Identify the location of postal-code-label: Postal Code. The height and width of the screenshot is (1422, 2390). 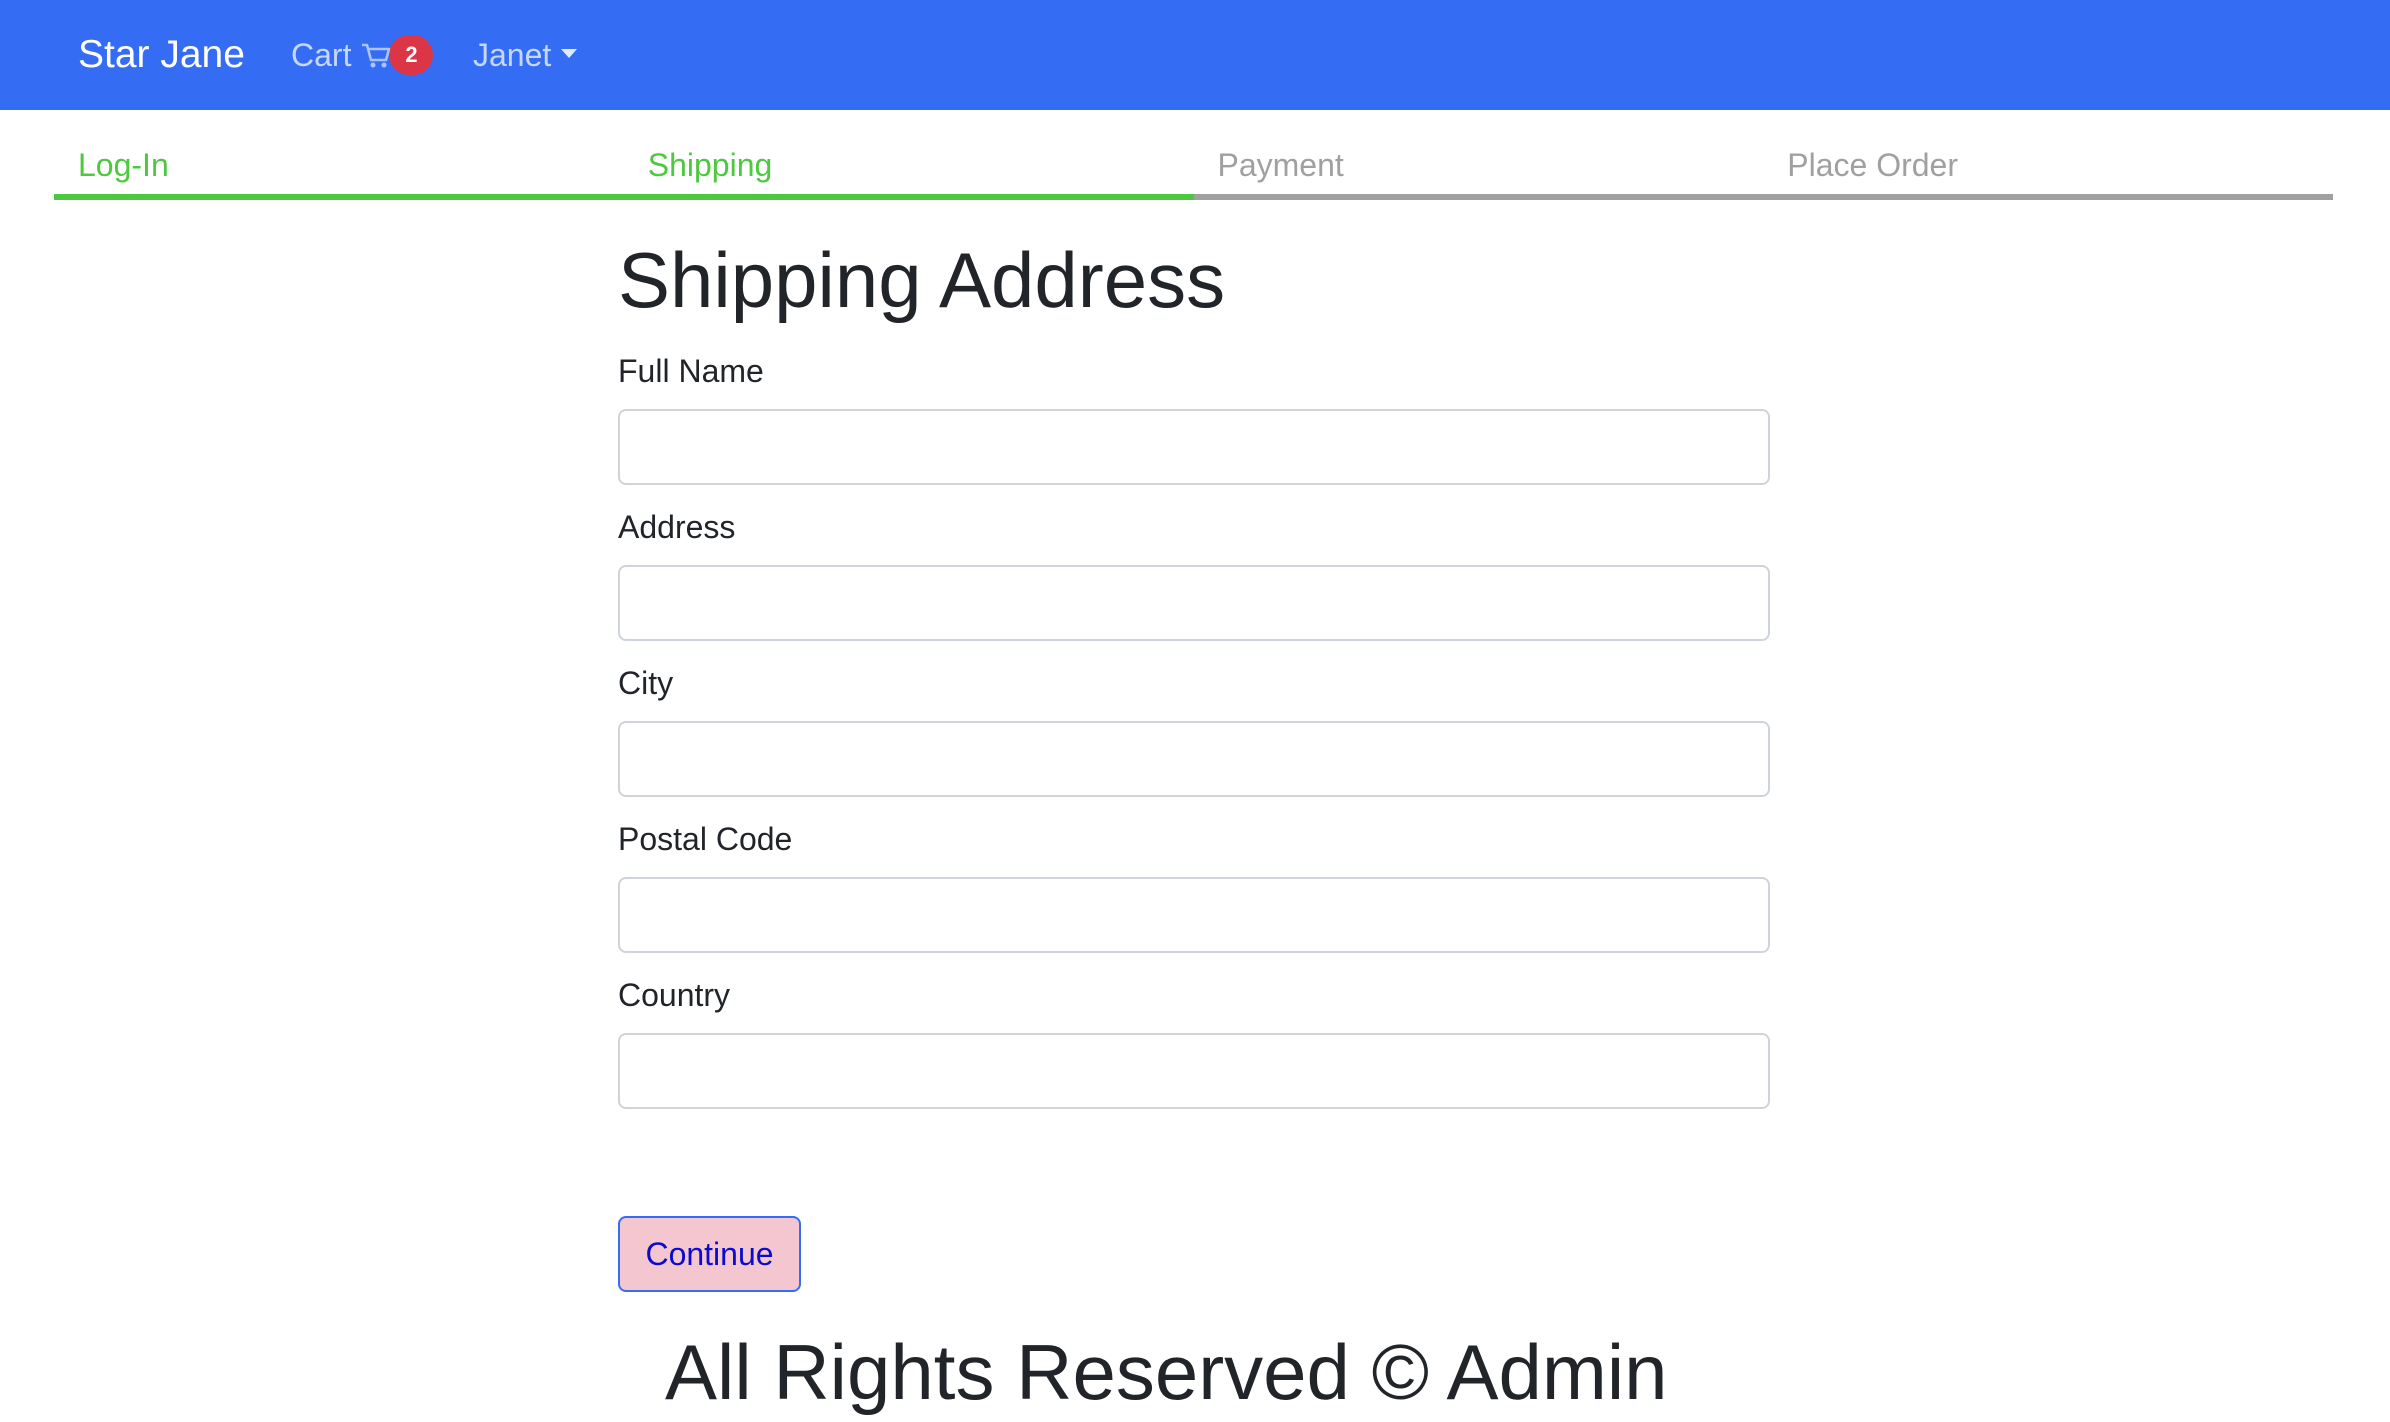
(705, 839).